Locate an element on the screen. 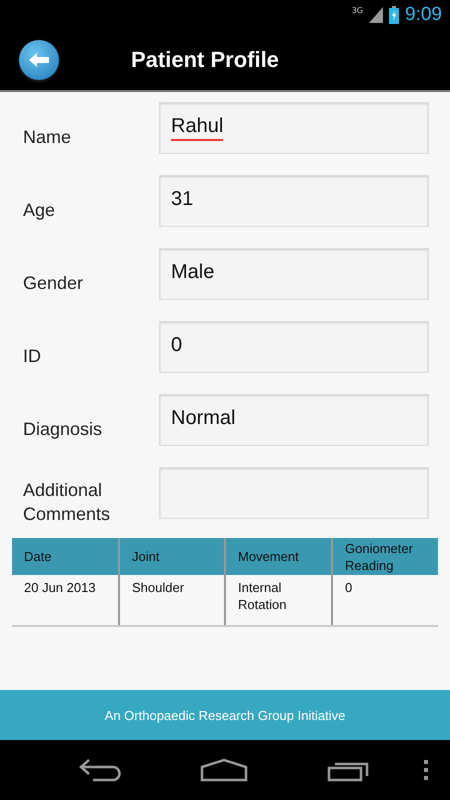 This screenshot has height=800, width=450. input-field: Rahul is located at coordinates (294, 128).